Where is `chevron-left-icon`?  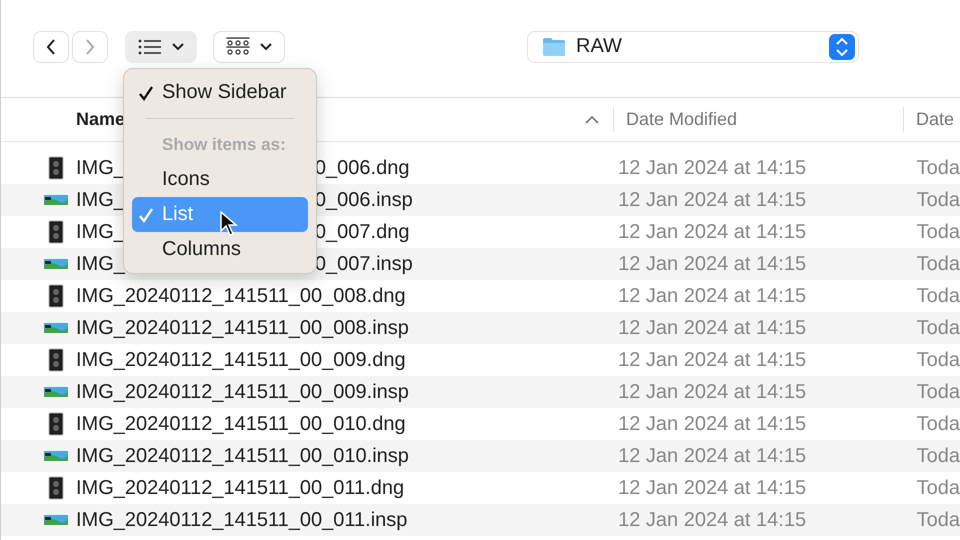 chevron-left-icon is located at coordinates (51, 47).